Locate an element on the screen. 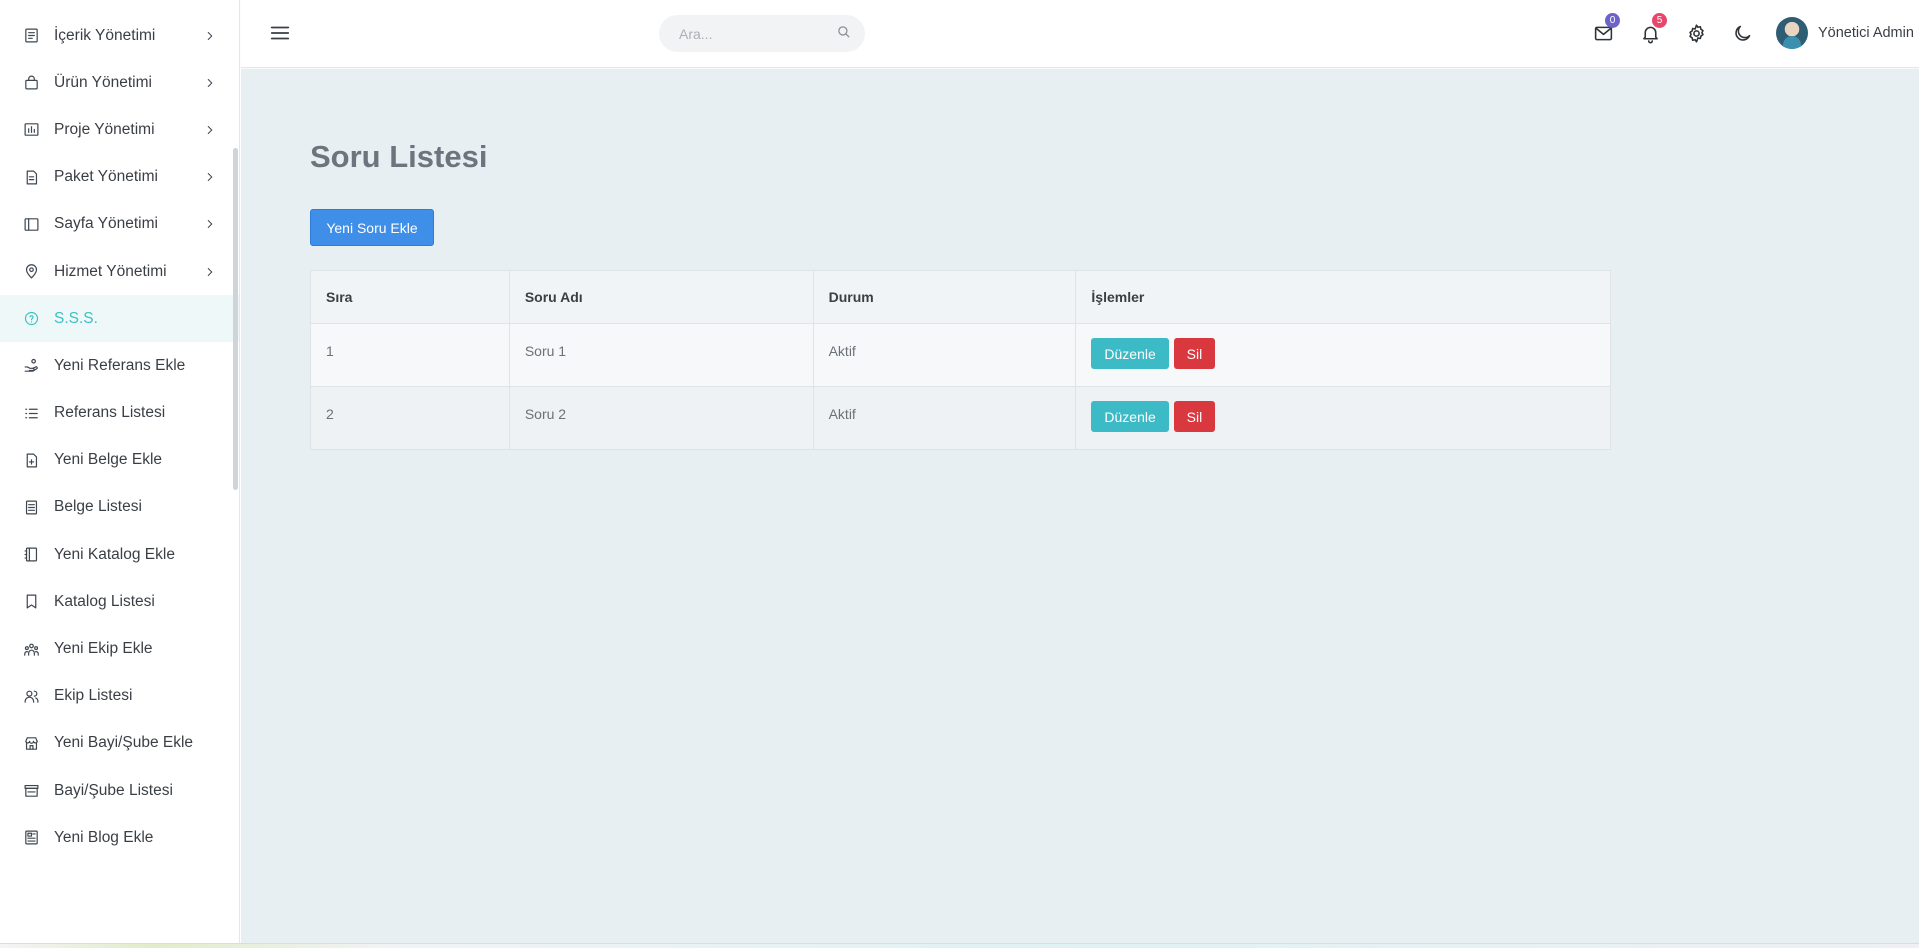 The height and width of the screenshot is (948, 1919). sidebar-item-urun-yonetimi: Ürün Yönetimi is located at coordinates (119, 82).